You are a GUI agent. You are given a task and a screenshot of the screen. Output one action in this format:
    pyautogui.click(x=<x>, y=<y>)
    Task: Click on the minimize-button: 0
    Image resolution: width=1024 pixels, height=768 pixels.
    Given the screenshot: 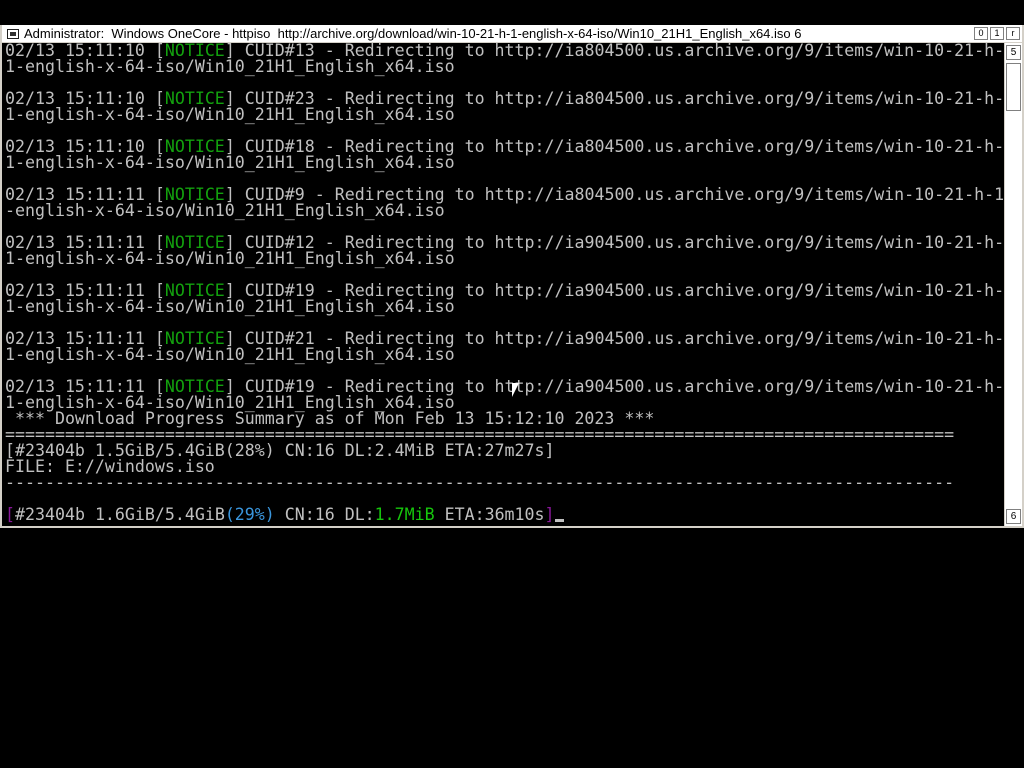 What is the action you would take?
    pyautogui.click(x=981, y=33)
    